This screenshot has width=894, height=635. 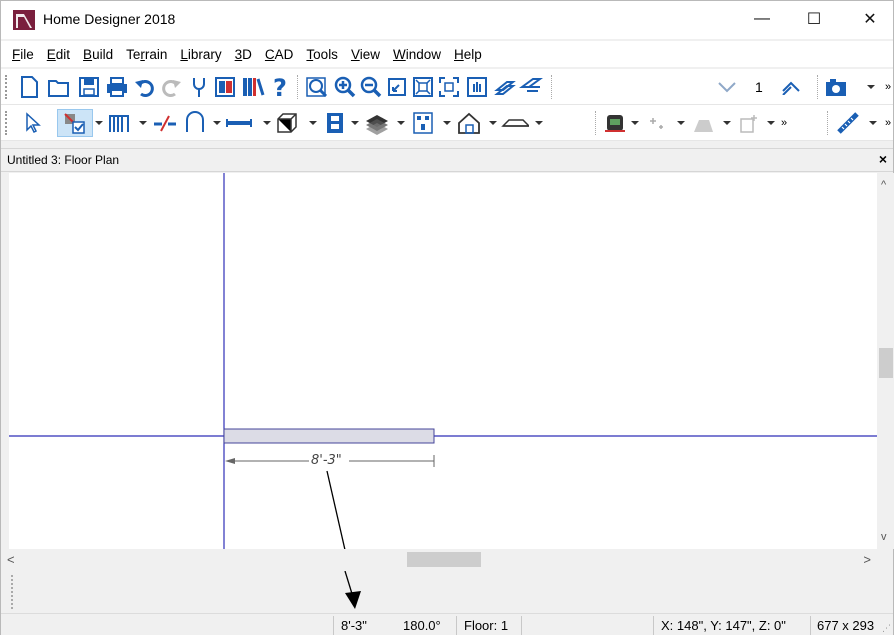 What do you see at coordinates (287, 123) in the screenshot?
I see `cabinet-tool-icon` at bounding box center [287, 123].